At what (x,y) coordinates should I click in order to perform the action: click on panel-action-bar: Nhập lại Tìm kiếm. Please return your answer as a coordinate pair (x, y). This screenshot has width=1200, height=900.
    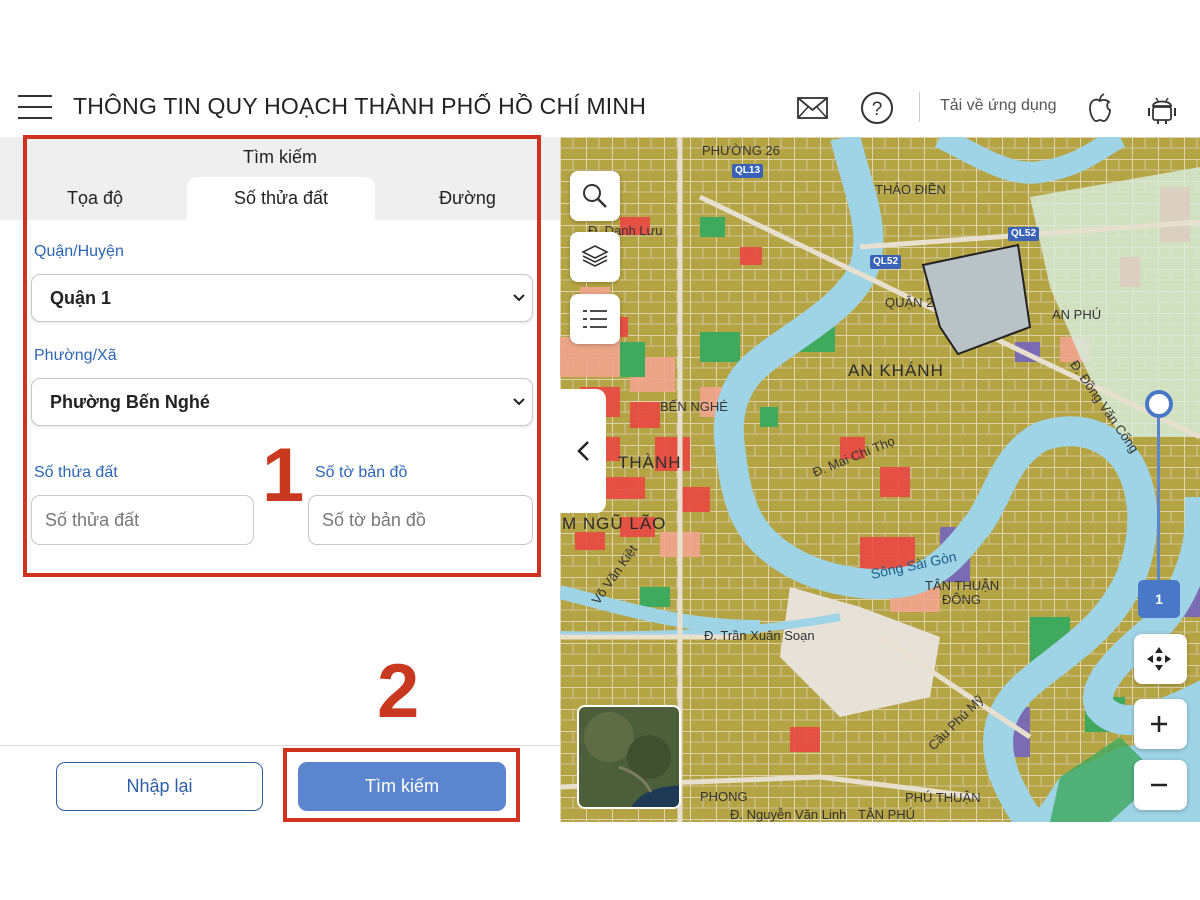
    Looking at the image, I should click on (280, 783).